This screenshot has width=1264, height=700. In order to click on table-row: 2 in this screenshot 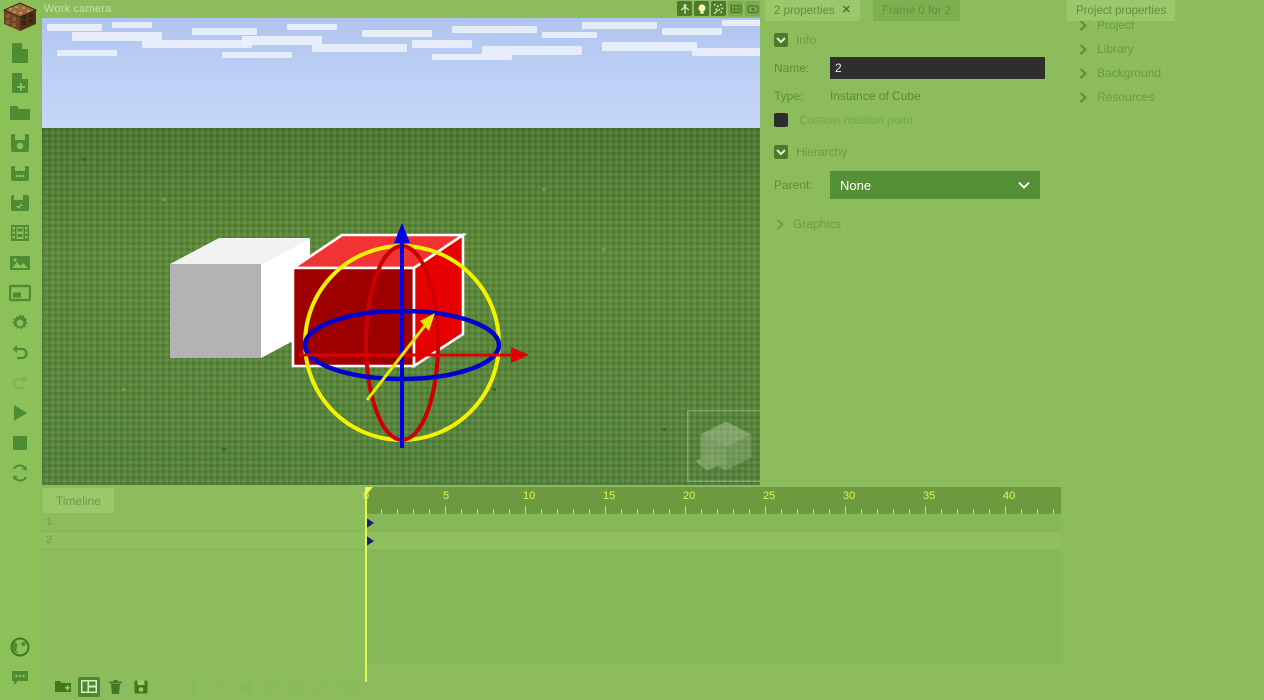, I will do `click(550, 541)`.